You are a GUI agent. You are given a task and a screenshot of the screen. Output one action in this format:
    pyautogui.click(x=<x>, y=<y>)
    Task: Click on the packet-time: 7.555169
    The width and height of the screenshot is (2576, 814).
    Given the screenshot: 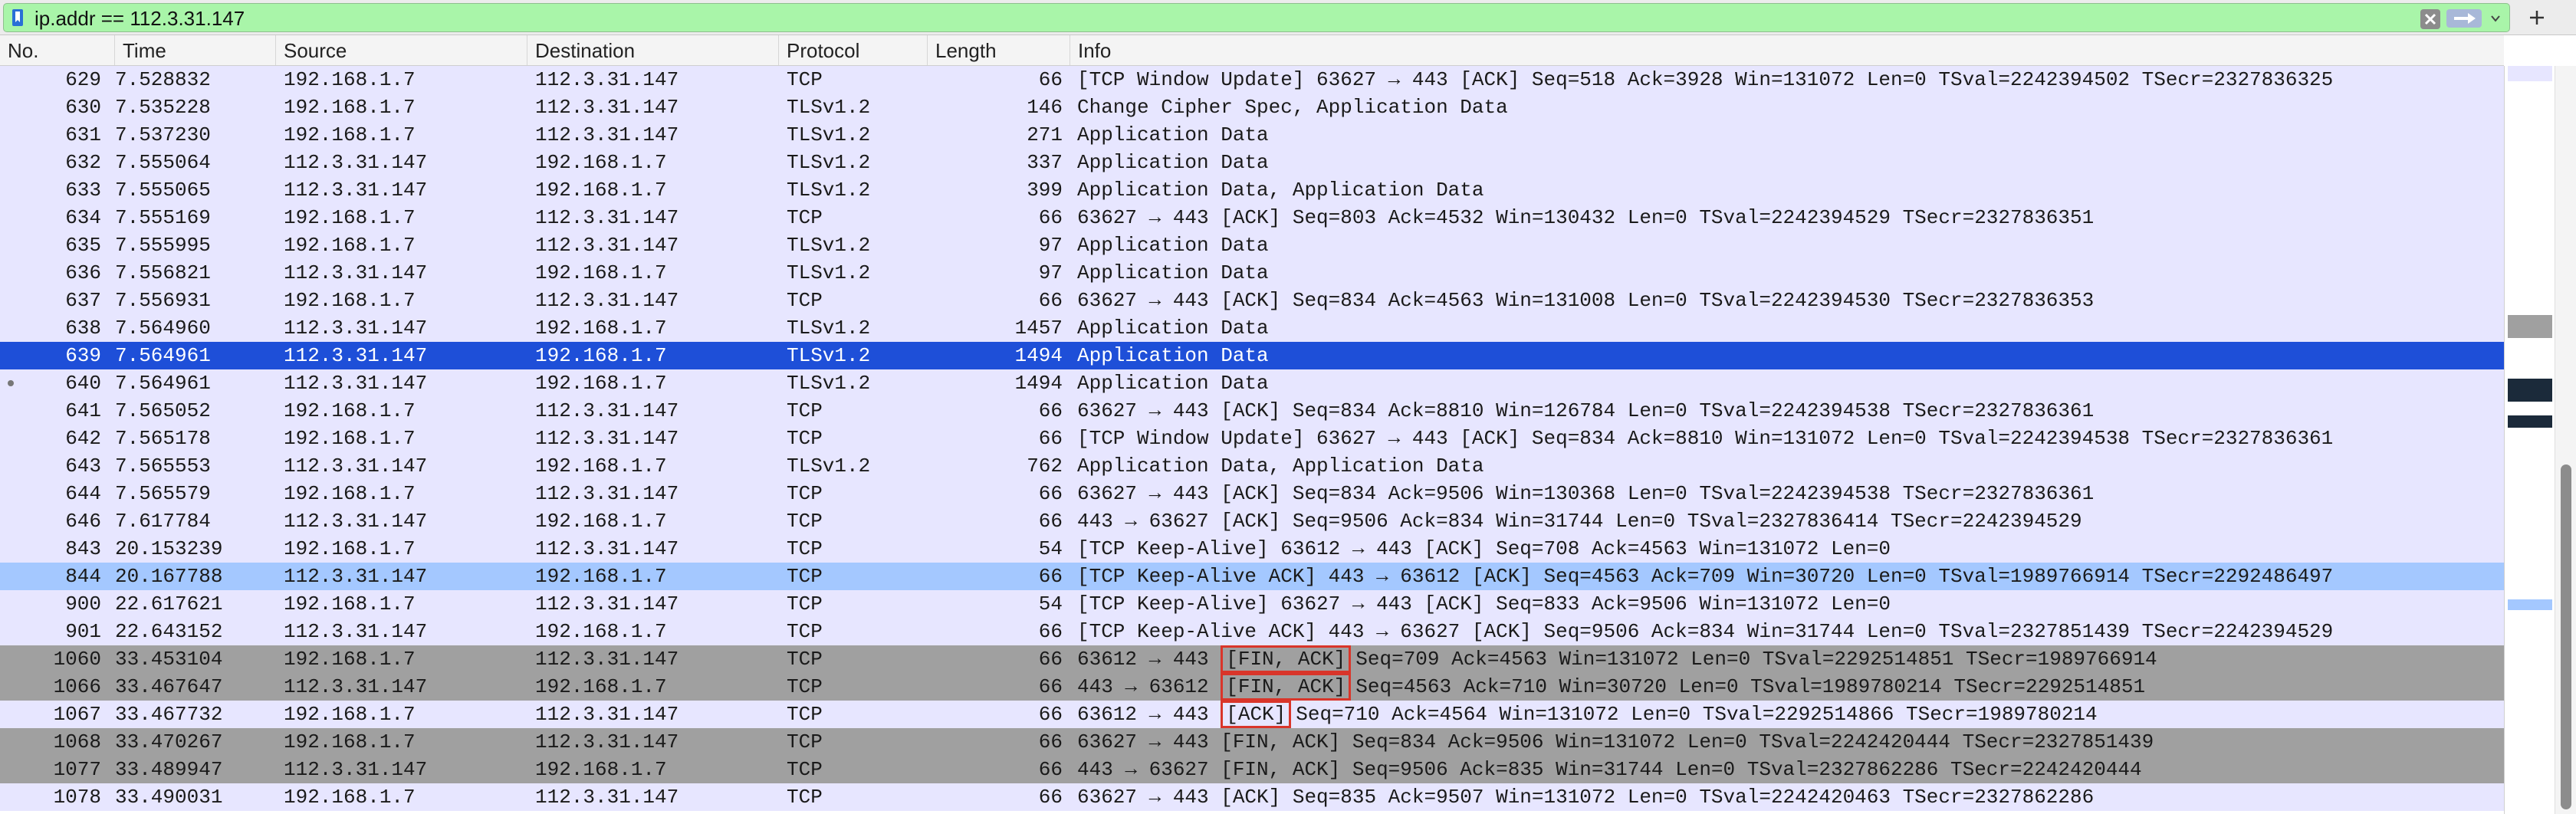 What is the action you would take?
    pyautogui.click(x=163, y=217)
    